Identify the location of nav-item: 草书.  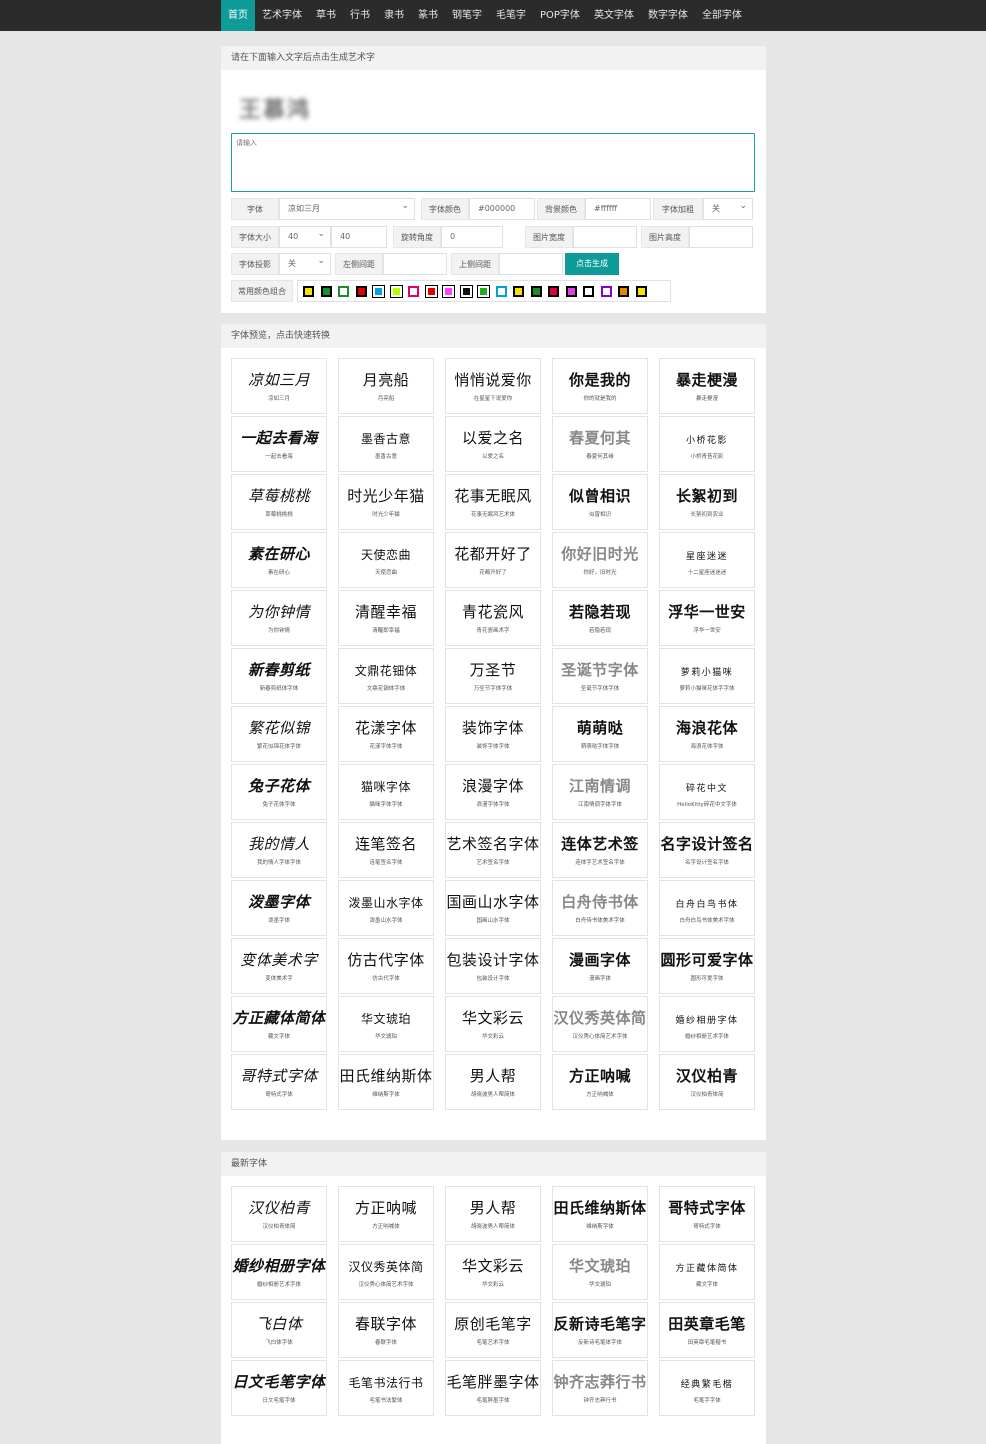
(326, 15).